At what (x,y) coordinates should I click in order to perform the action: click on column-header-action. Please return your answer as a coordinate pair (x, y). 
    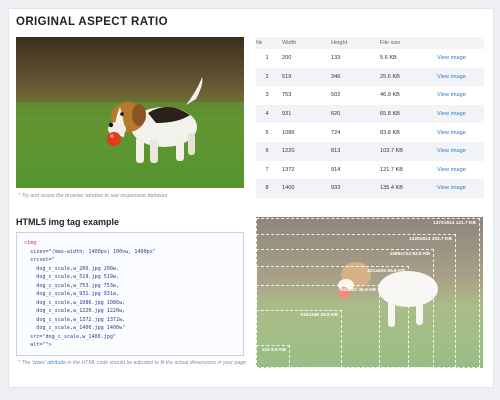
    Looking at the image, I should click on (458, 43).